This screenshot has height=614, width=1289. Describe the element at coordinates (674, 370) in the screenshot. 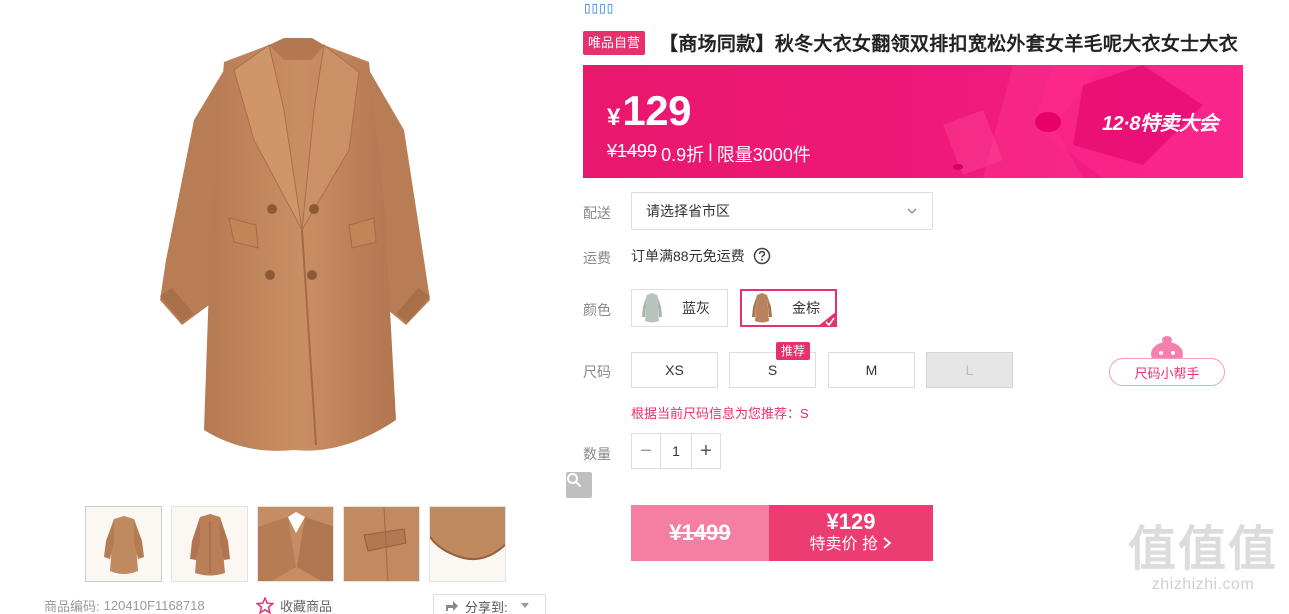

I see `size-option-xs: XS` at that location.